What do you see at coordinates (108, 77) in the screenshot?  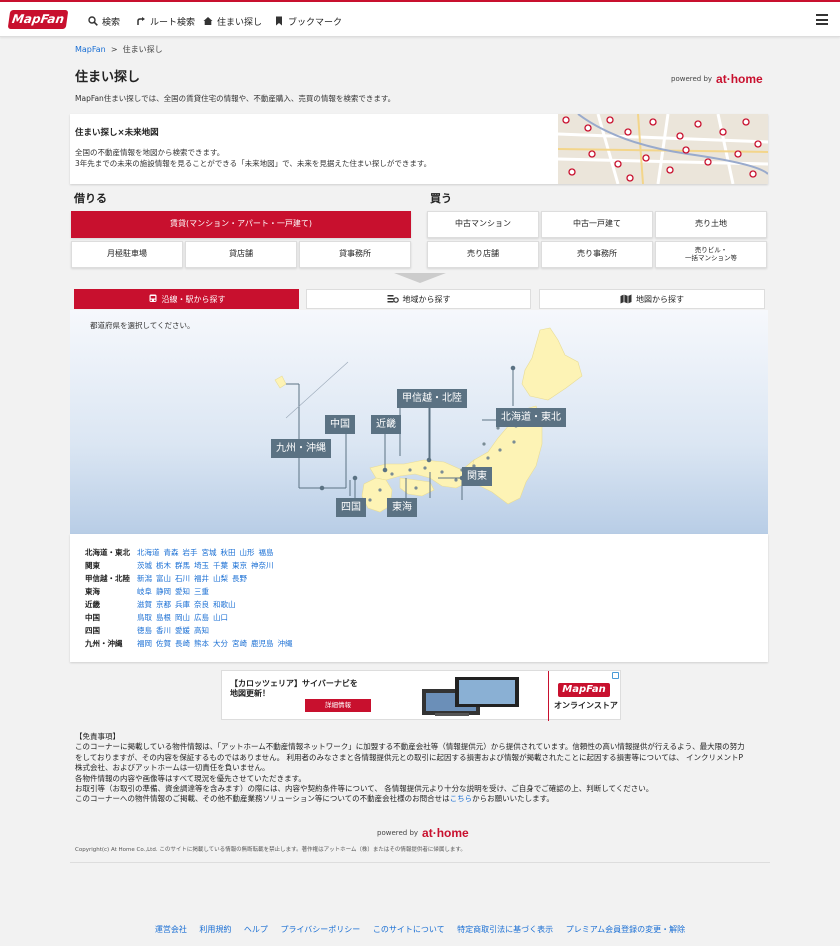 I see `page-title: 住まい探し` at bounding box center [108, 77].